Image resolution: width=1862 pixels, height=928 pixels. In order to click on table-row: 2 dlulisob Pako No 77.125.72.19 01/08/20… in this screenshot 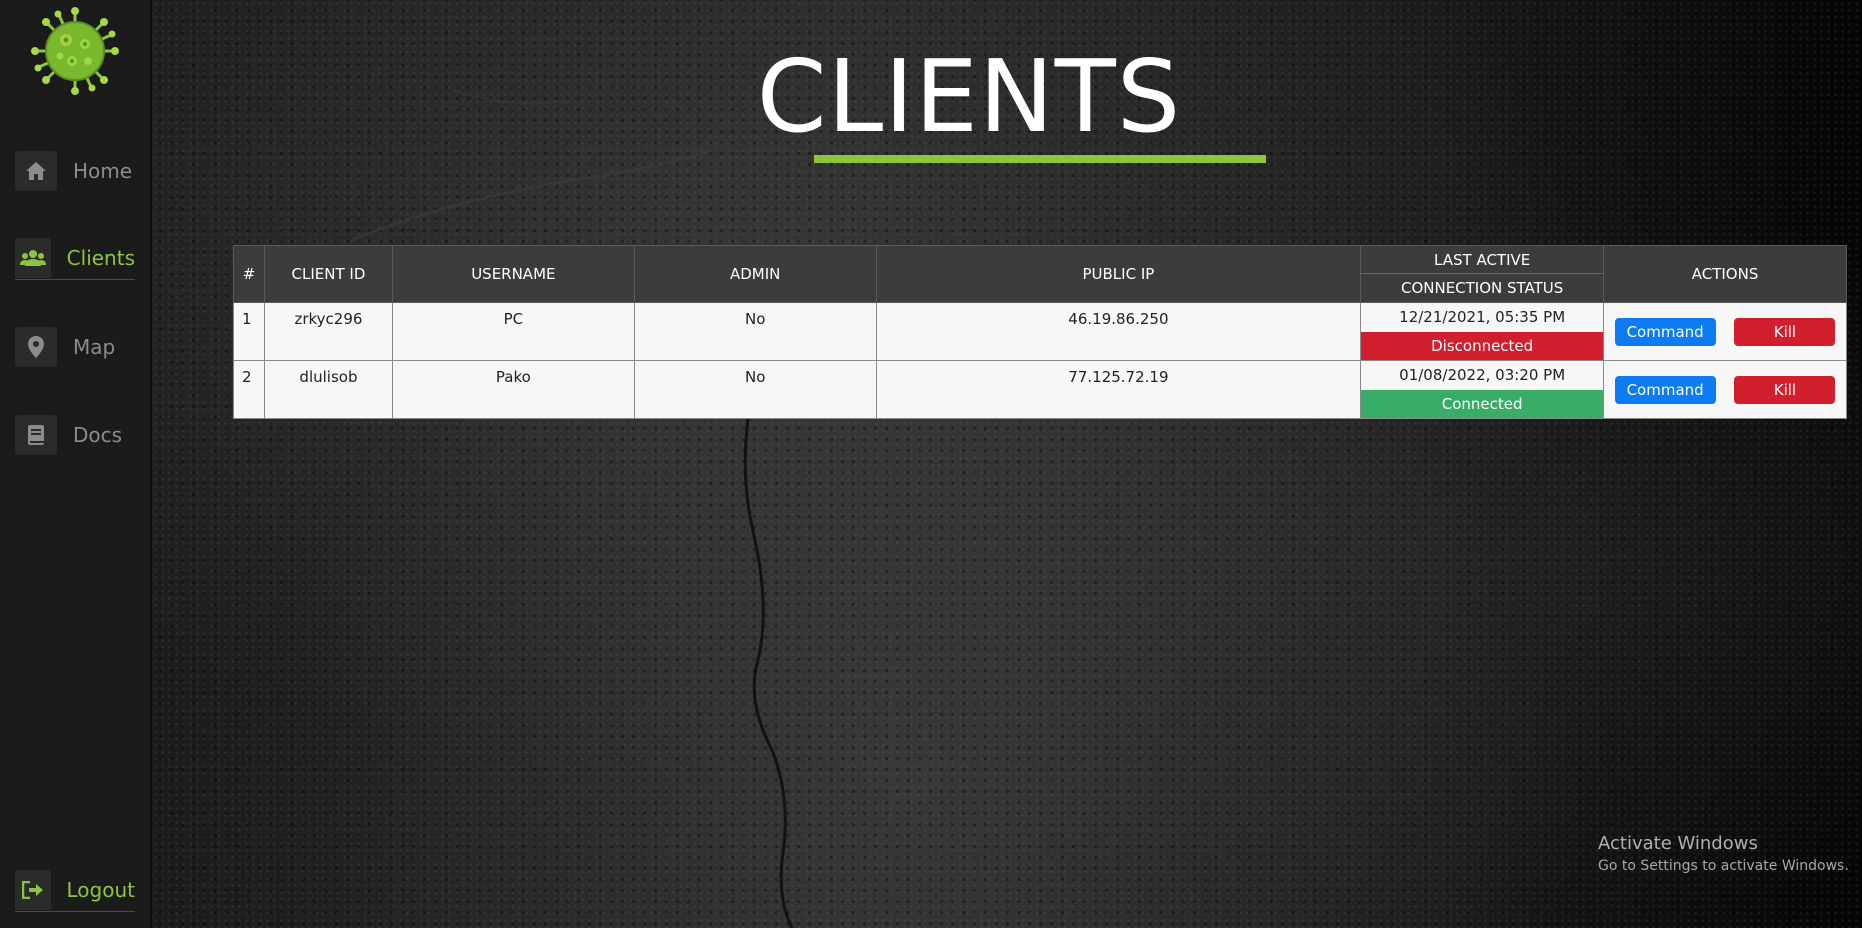, I will do `click(1040, 389)`.